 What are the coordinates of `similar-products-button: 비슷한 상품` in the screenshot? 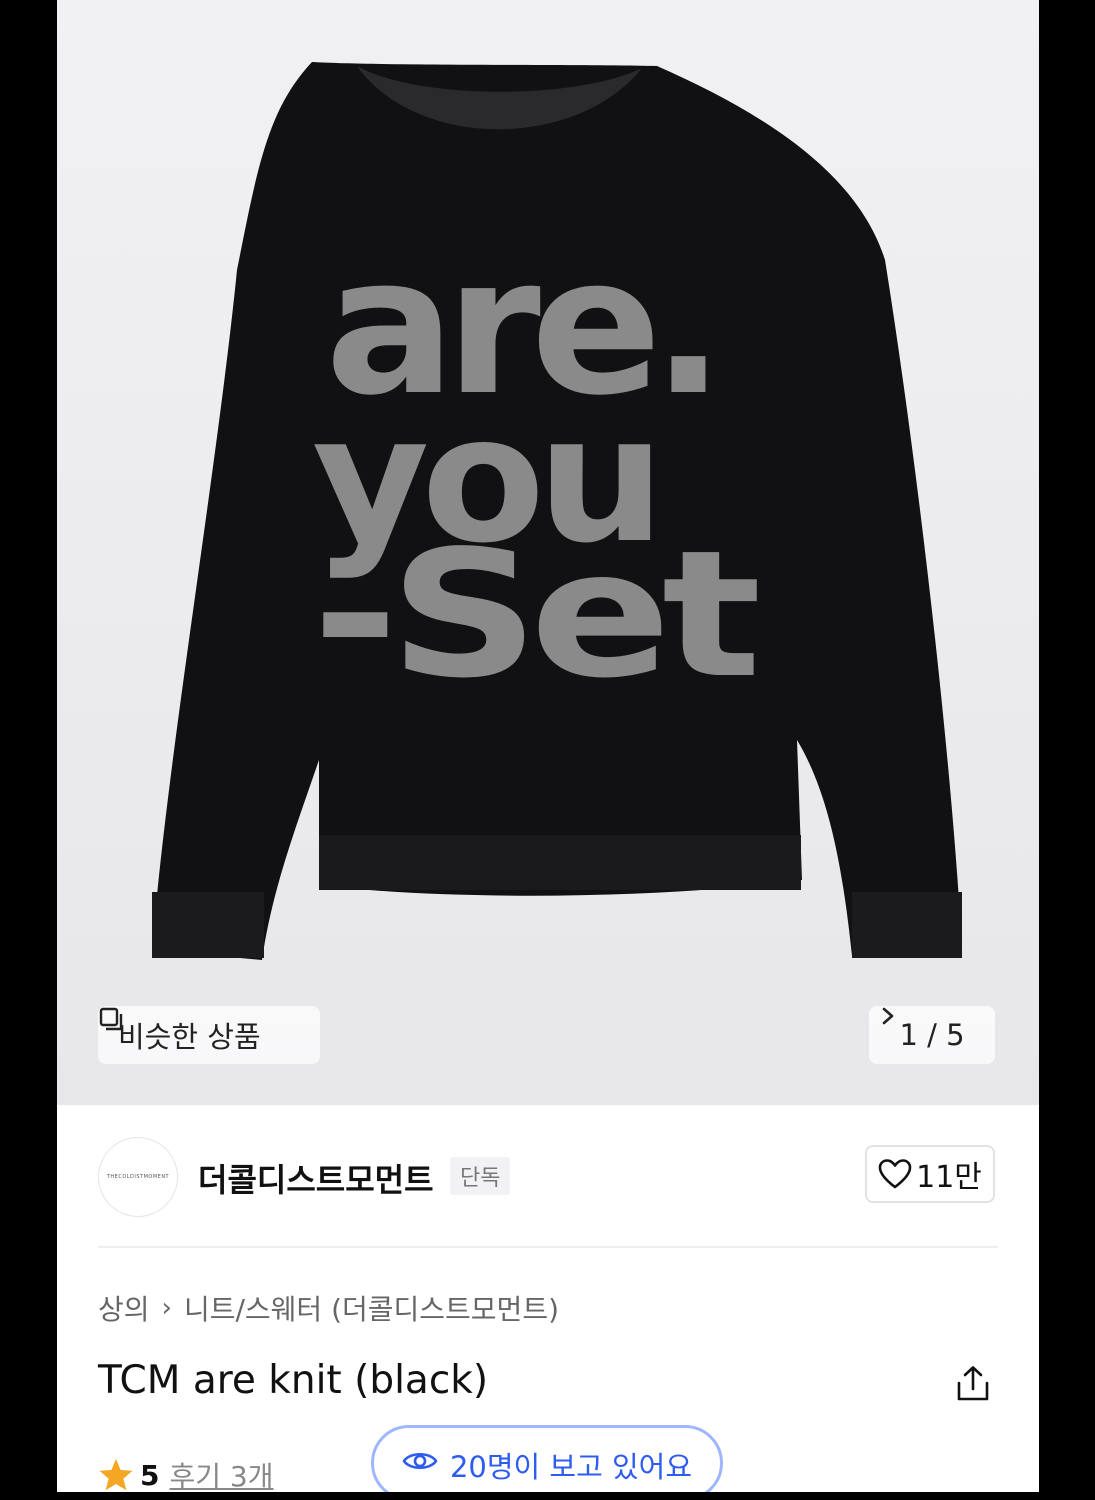 It's located at (209, 1035).